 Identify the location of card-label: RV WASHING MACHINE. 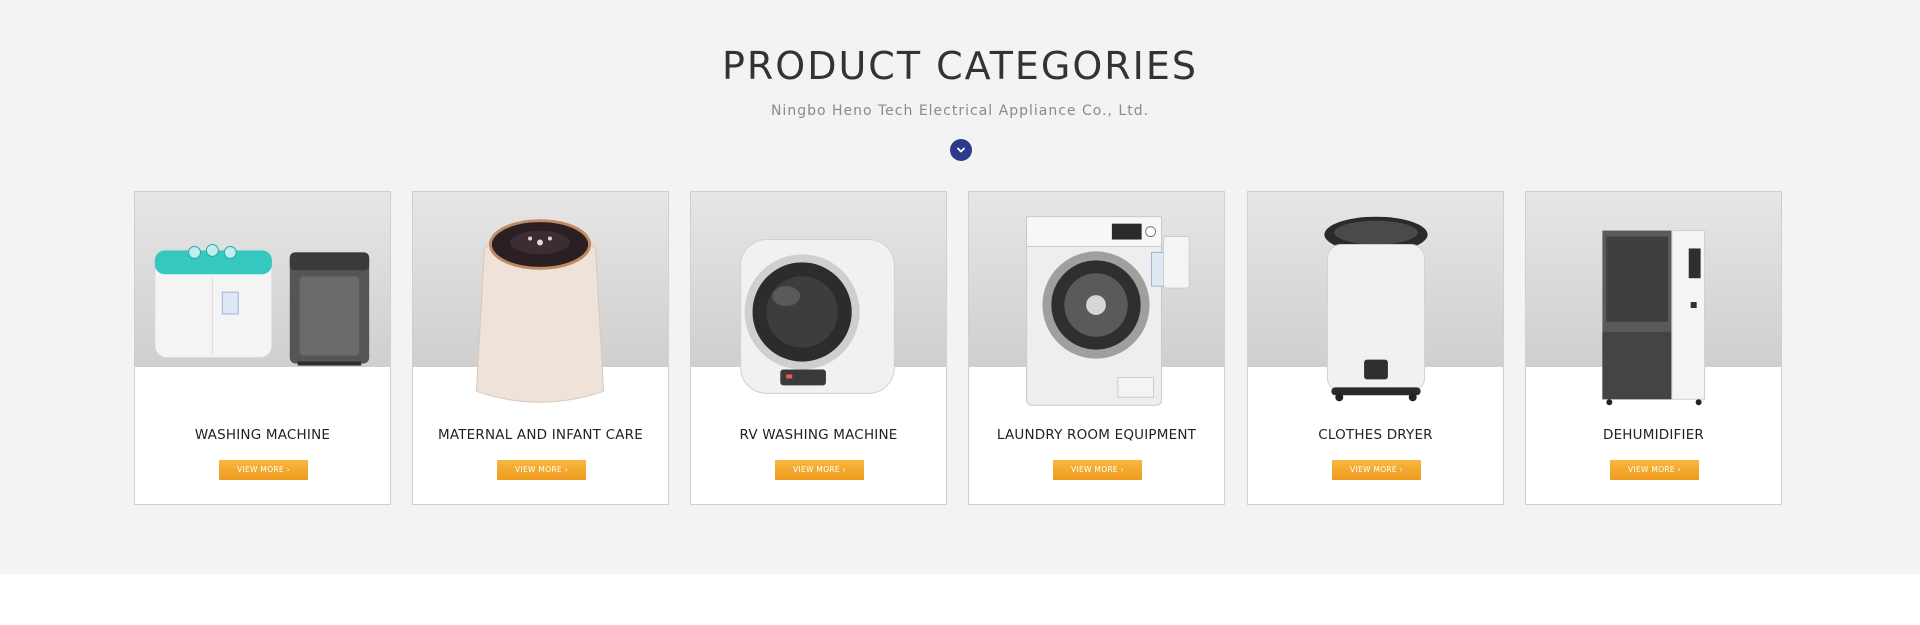
(818, 435).